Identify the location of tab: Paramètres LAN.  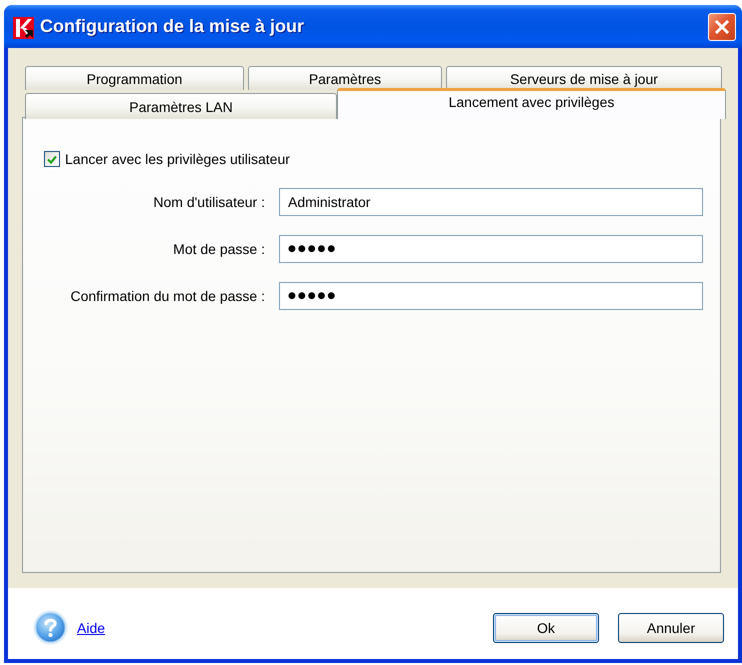
(181, 106).